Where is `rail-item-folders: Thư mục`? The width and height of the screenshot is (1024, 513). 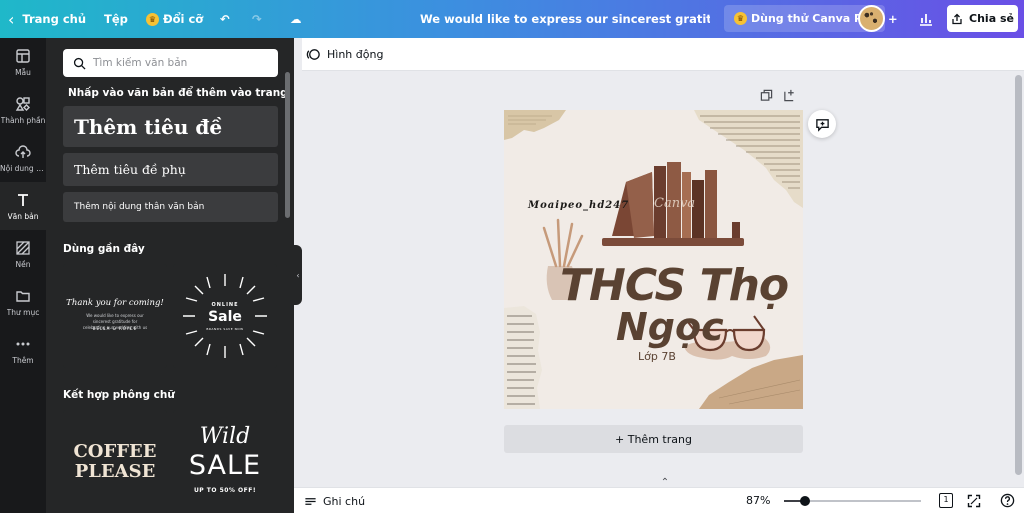 rail-item-folders: Thư mục is located at coordinates (23, 302).